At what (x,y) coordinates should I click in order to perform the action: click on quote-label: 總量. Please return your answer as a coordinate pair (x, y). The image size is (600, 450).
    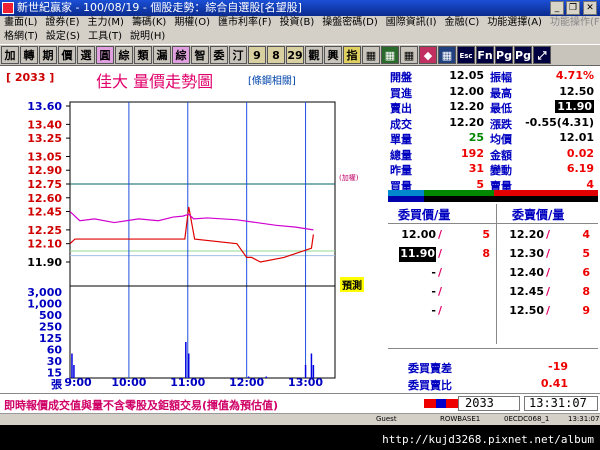
    Looking at the image, I should click on (401, 155).